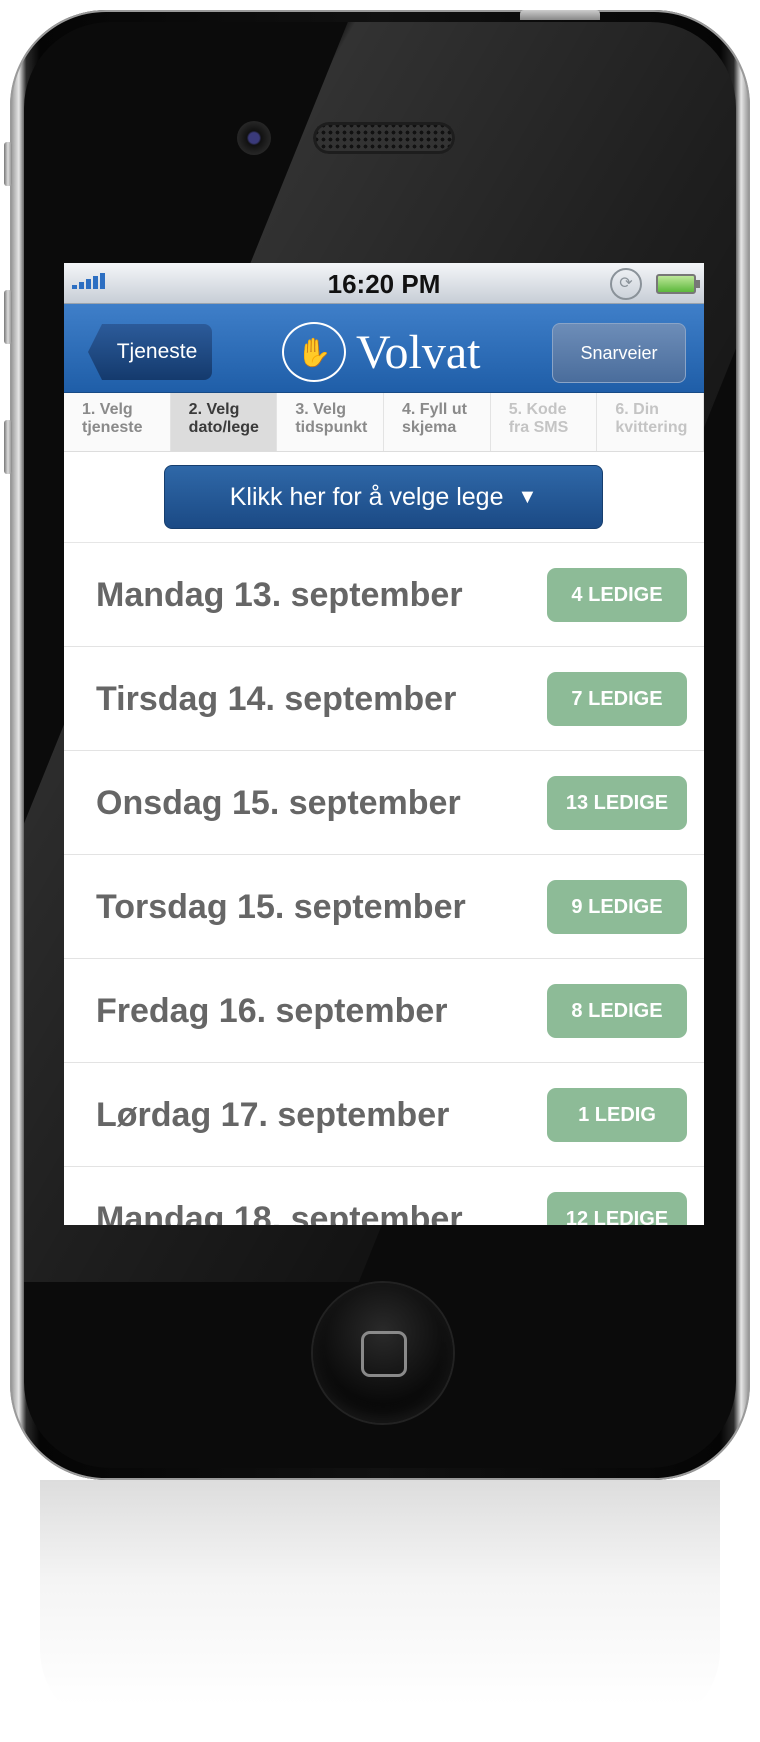 The image size is (760, 1742). What do you see at coordinates (384, 138) in the screenshot?
I see `earpiece-speaker` at bounding box center [384, 138].